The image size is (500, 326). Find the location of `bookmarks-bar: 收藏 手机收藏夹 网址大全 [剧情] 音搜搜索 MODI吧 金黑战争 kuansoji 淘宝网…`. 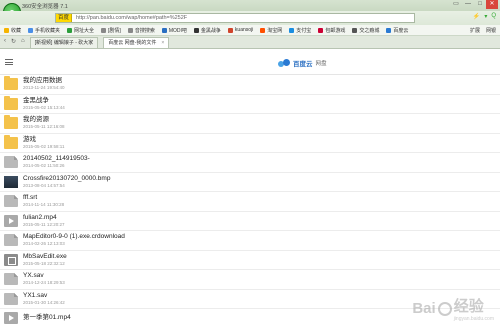

bookmarks-bar: 收藏 手机收藏夹 网址大全 [剧情] 音搜搜索 MODI吧 金黑战争 kuansoji 淘宝网… is located at coordinates (250, 30).